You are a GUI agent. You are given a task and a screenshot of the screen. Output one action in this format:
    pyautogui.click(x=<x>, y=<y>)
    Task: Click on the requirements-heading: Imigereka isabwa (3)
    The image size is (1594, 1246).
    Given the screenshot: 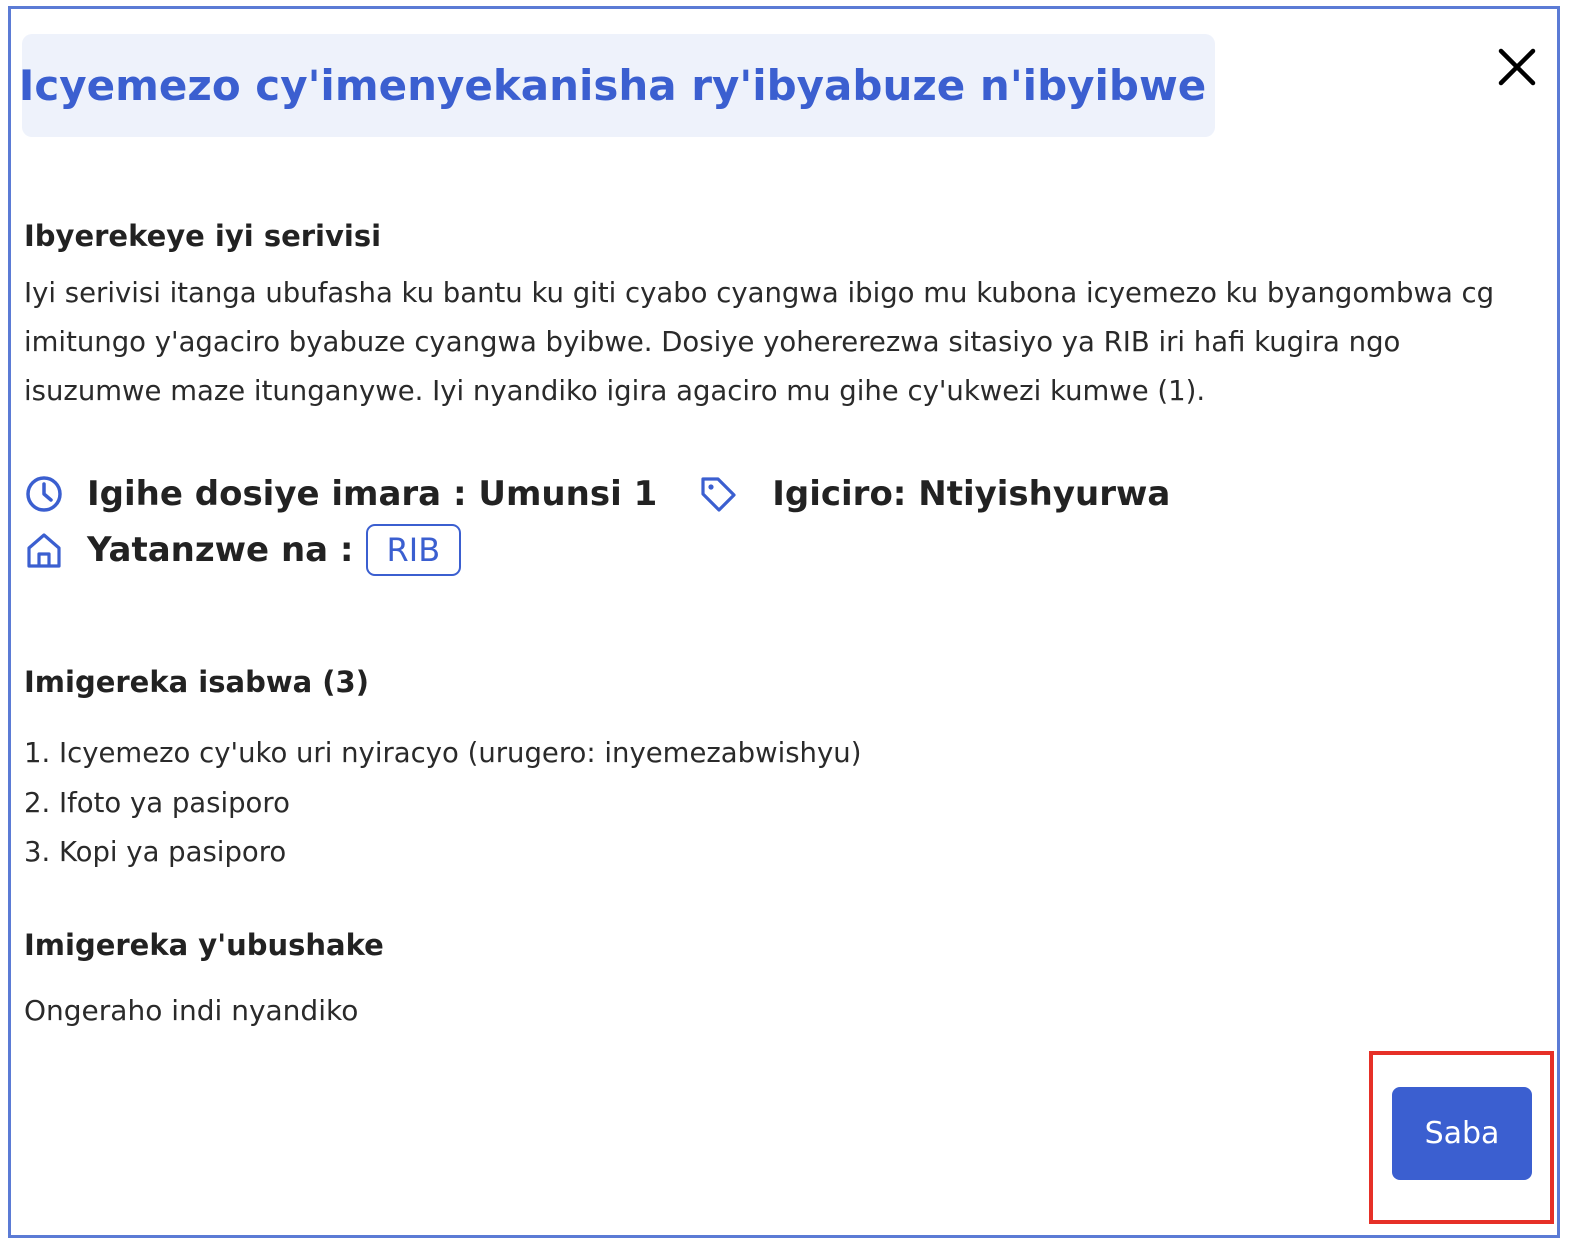 What is the action you would take?
    pyautogui.click(x=196, y=682)
    